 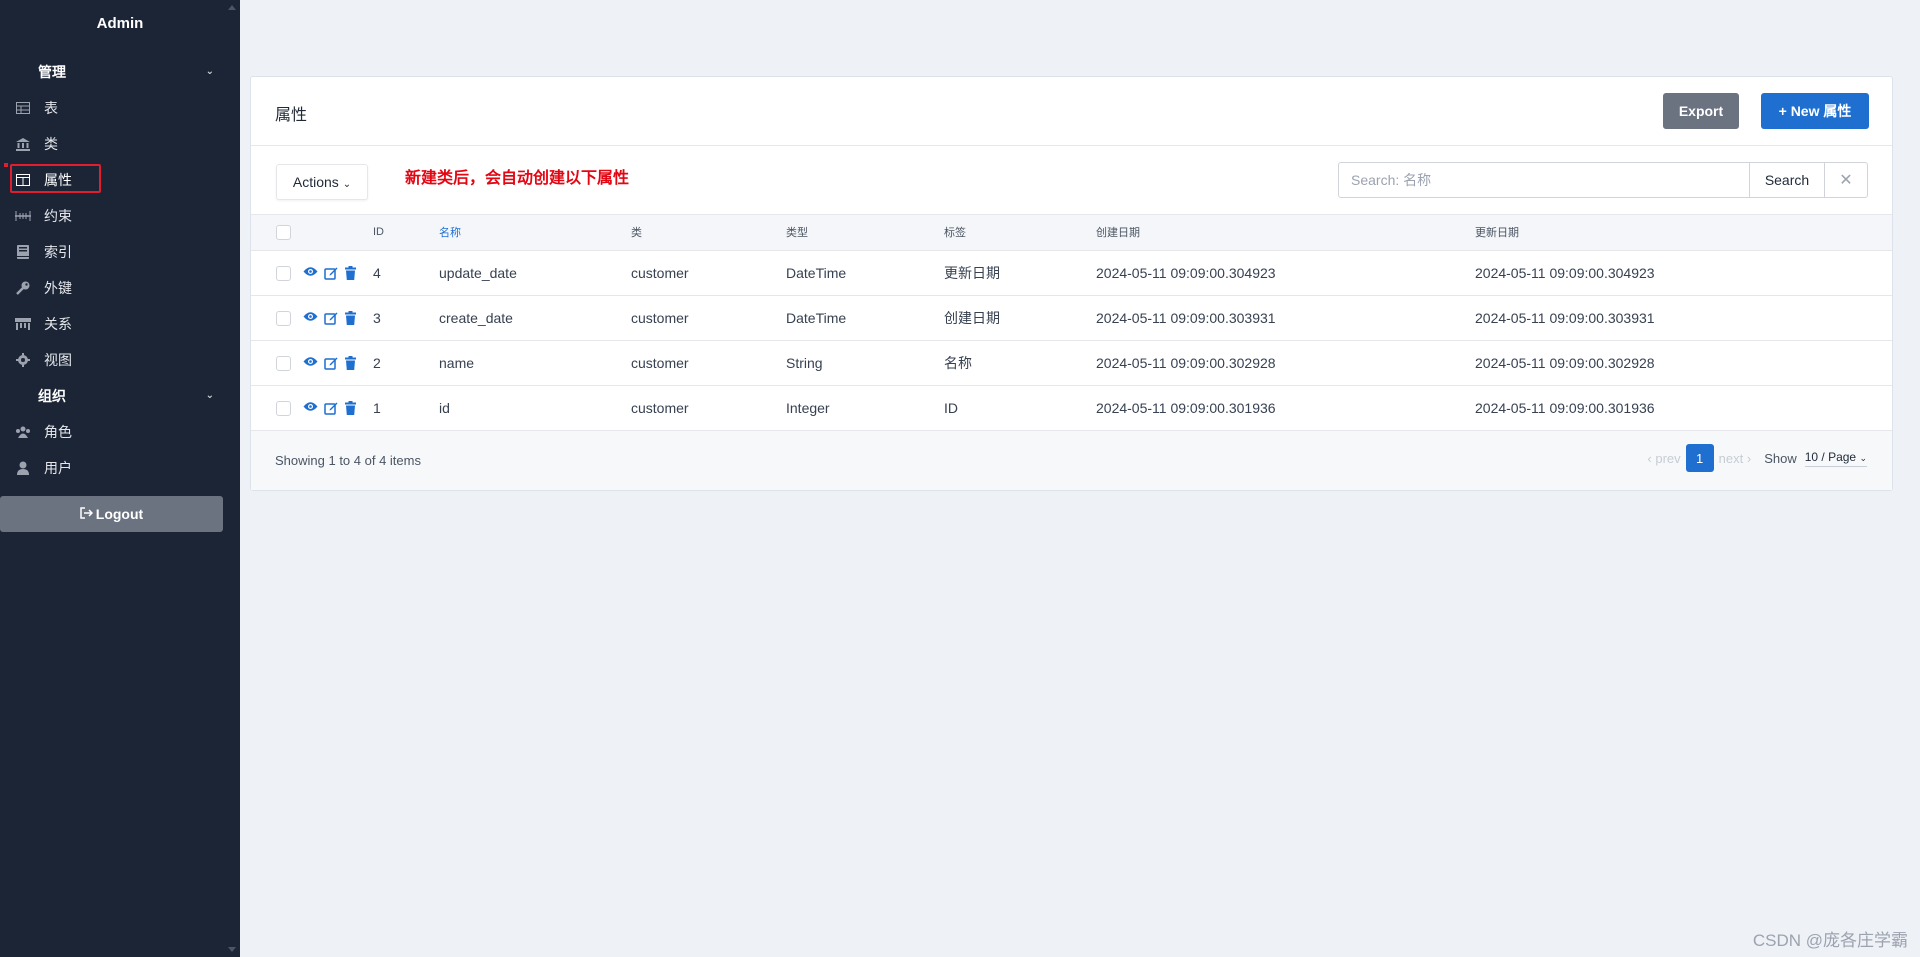 I want to click on sidebar-scroll-down-icon, so click(x=232, y=949).